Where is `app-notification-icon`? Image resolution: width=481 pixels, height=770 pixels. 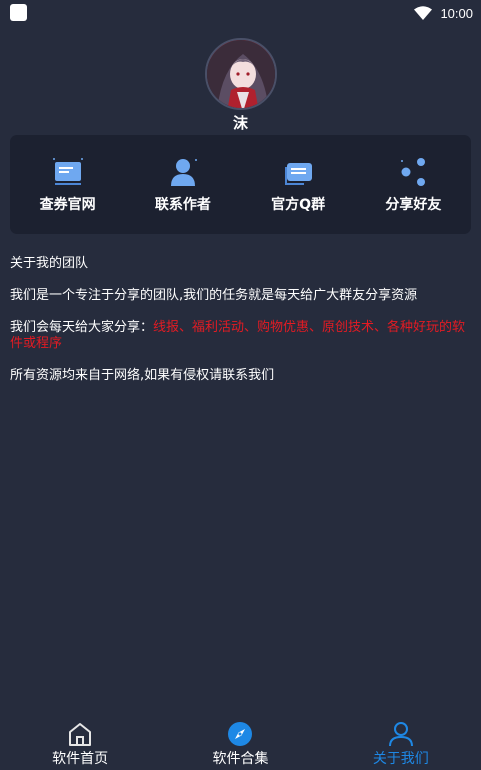
app-notification-icon is located at coordinates (18, 12).